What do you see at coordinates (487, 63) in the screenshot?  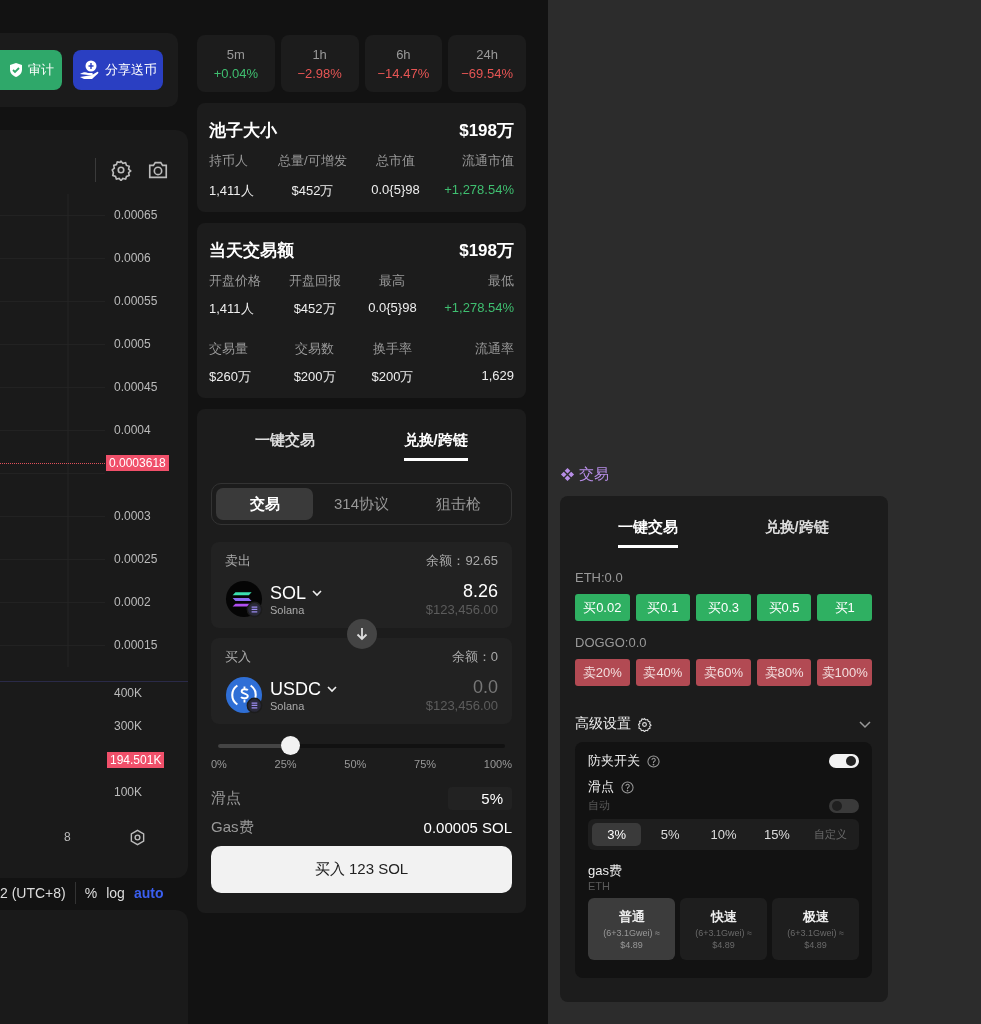 I see `period-tab: 24h −69.54%` at bounding box center [487, 63].